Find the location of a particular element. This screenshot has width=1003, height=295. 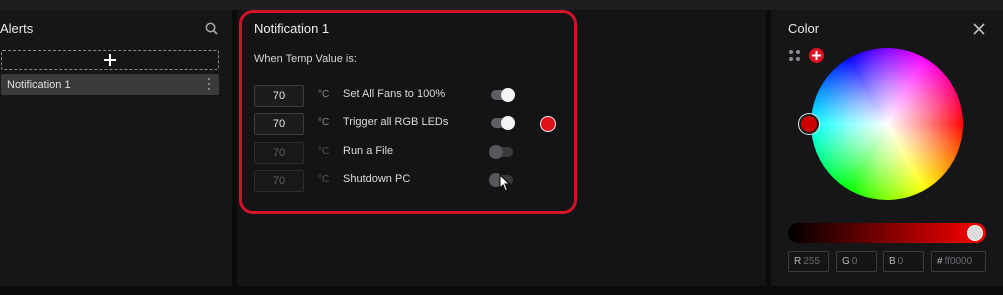

add-alert-button is located at coordinates (110, 60).